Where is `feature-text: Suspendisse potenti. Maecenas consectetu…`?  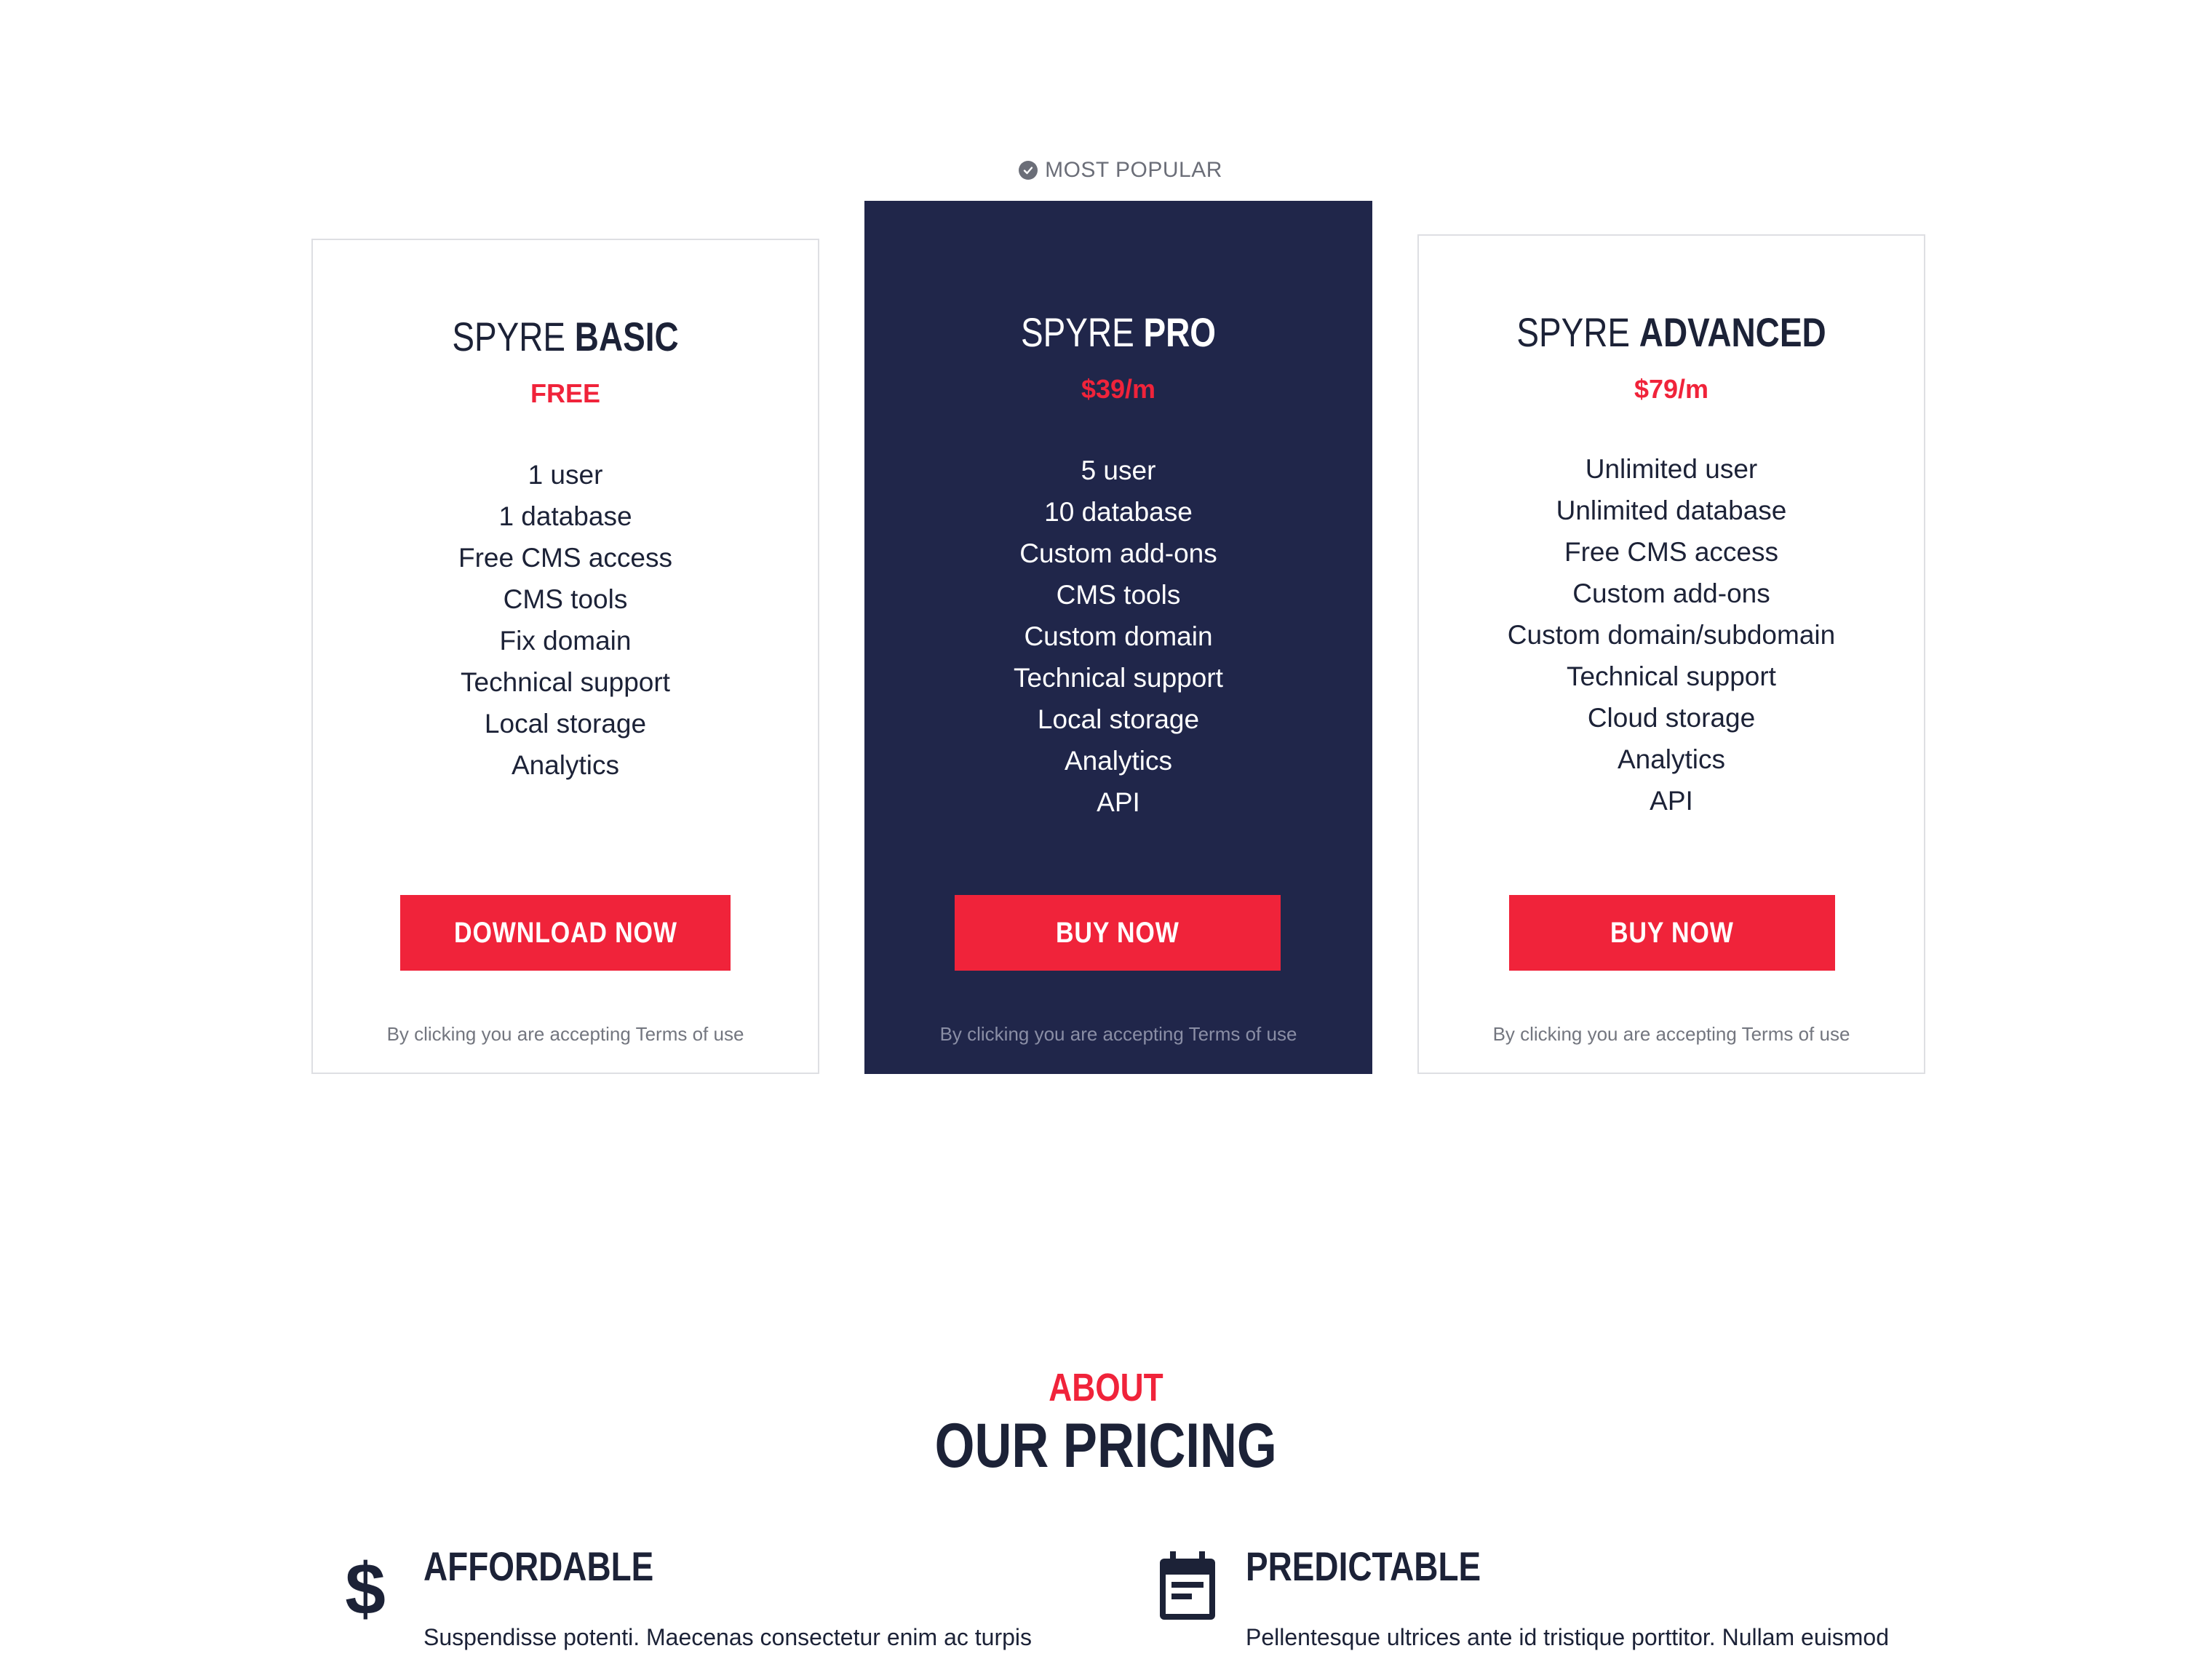 feature-text: Suspendisse potenti. Maecenas consectetu… is located at coordinates (728, 1637).